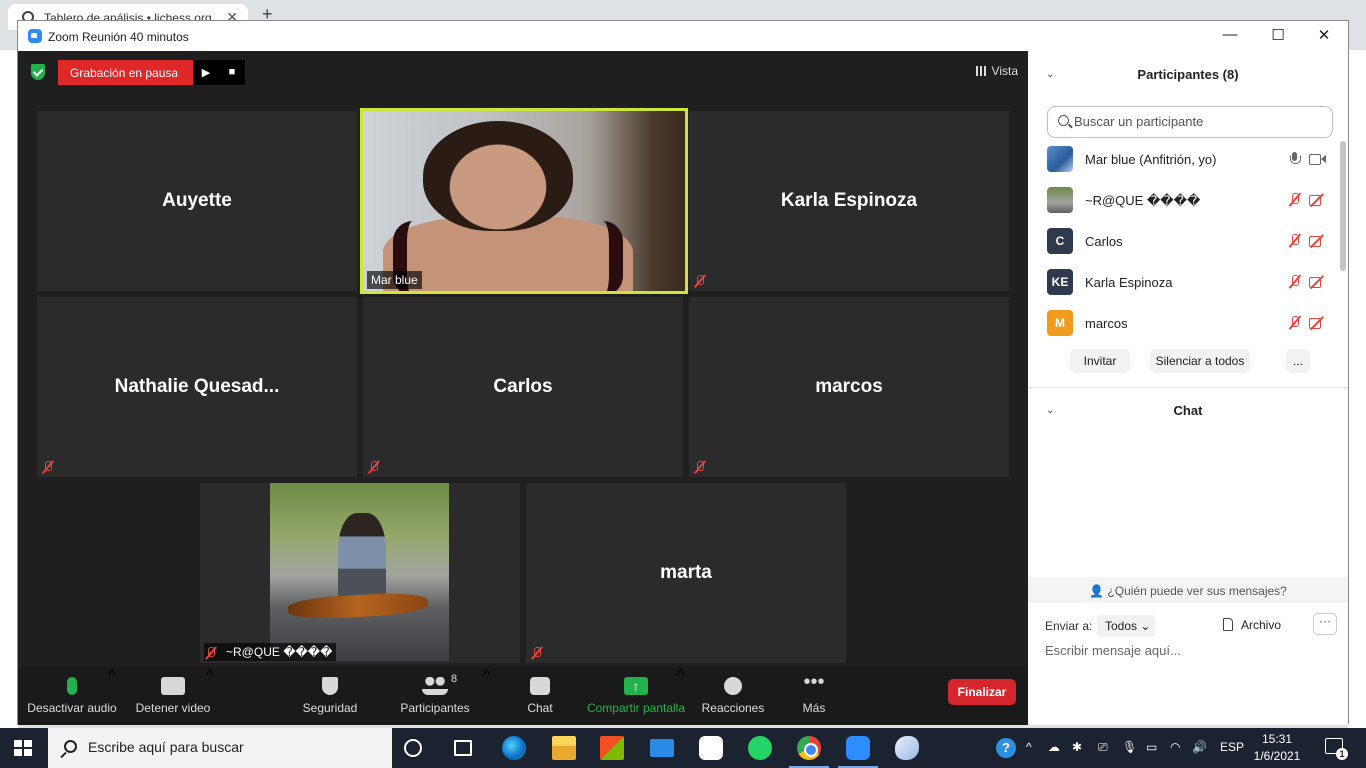 The image size is (1366, 768). I want to click on battery-icon: ▭, so click(1151, 747).